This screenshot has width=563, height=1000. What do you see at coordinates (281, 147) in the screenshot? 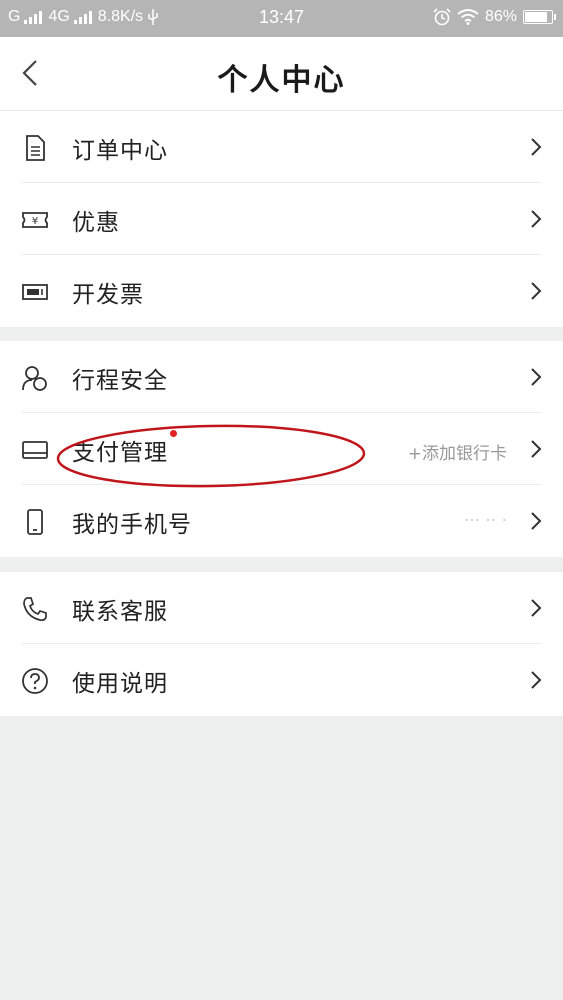
I see `menu-item-orders: 订单中心` at bounding box center [281, 147].